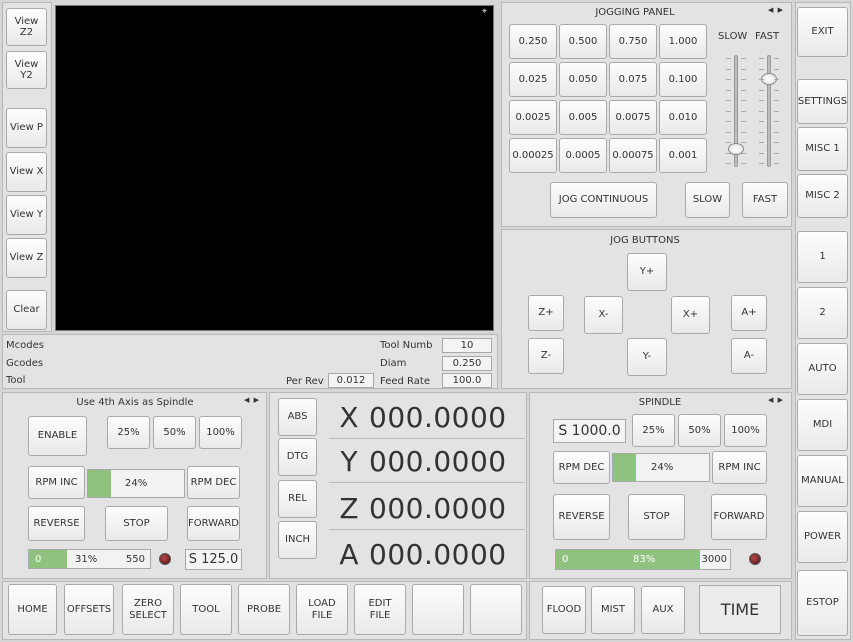 This screenshot has height=642, width=853. Describe the element at coordinates (822, 257) in the screenshot. I see `mode-1-button: 1` at that location.